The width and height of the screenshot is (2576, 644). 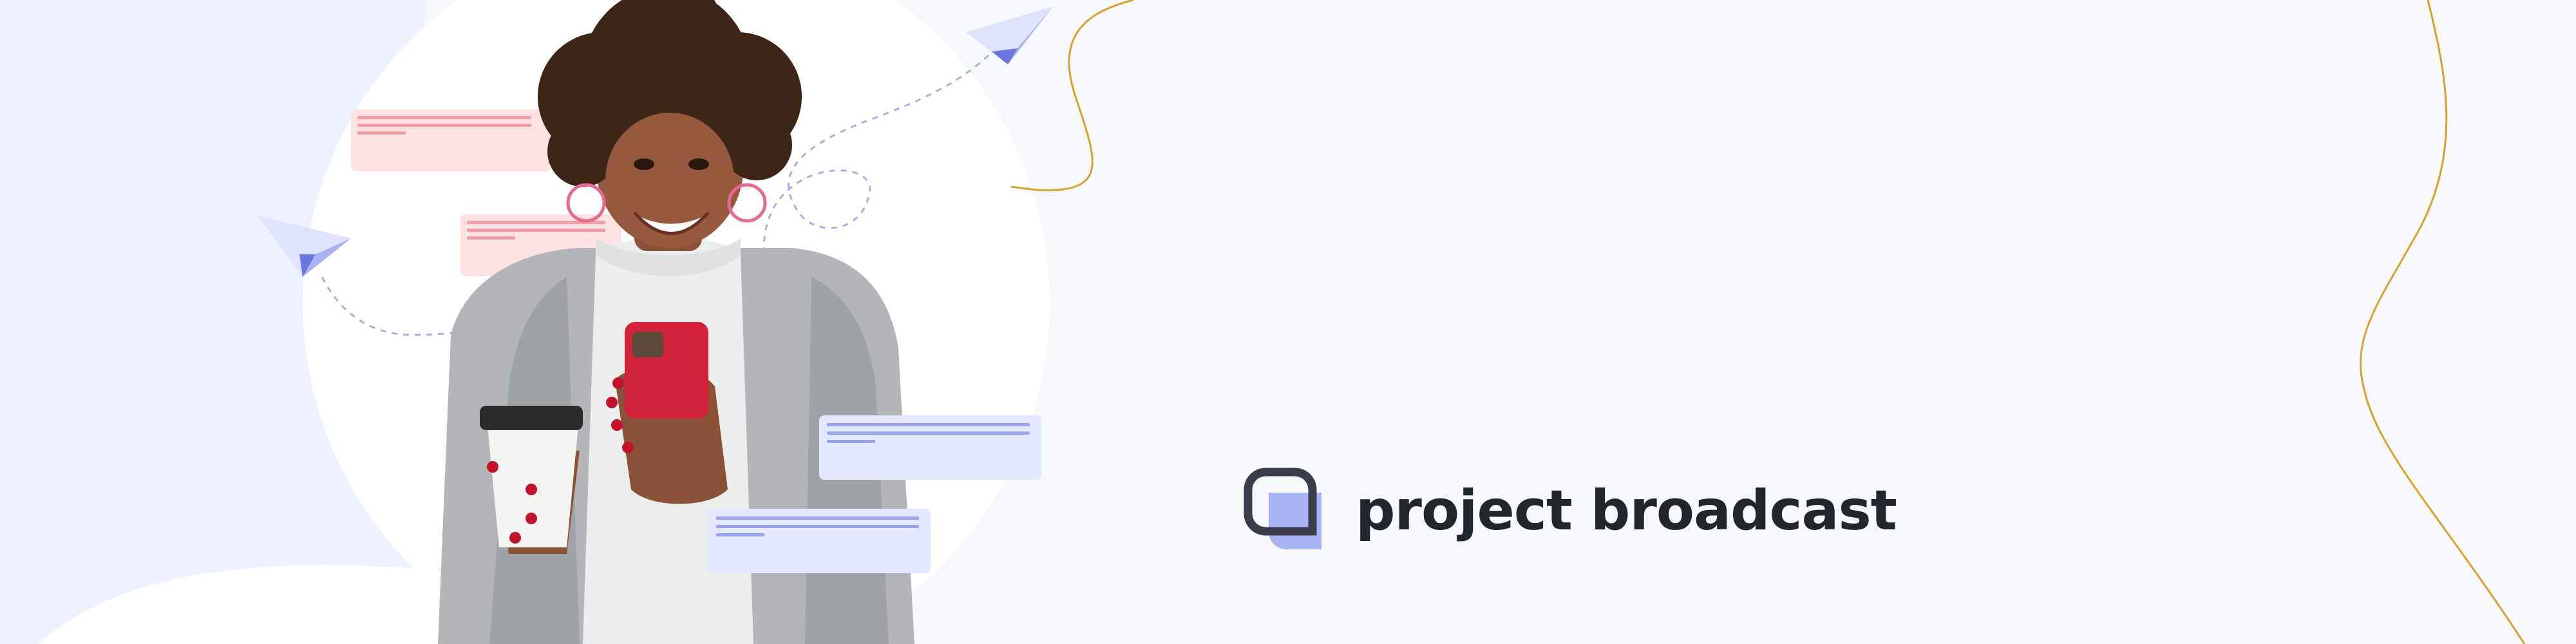 I want to click on gold-curve-right, so click(x=2443, y=322).